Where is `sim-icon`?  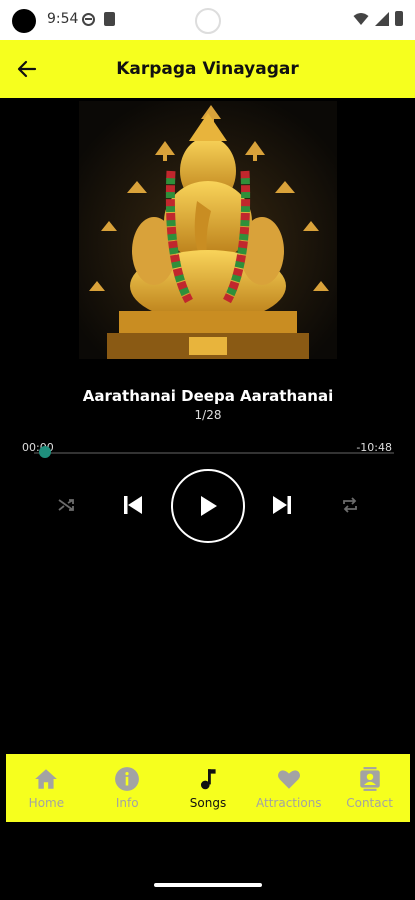 sim-icon is located at coordinates (109, 19).